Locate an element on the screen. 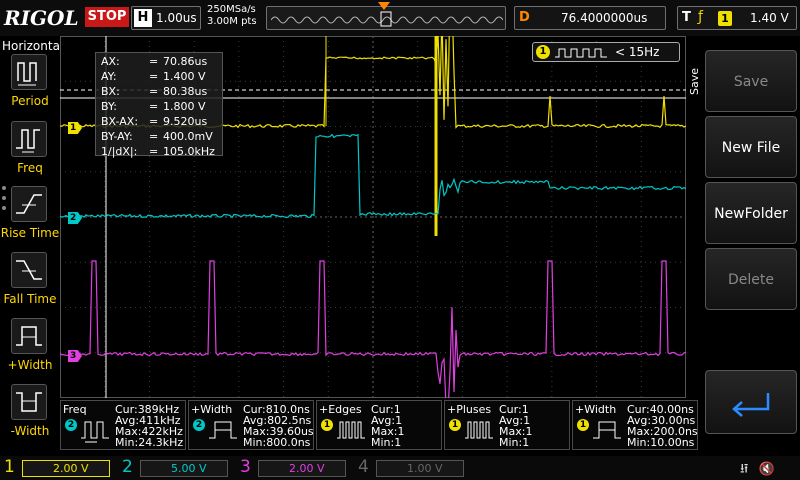  cursor-row: BY: = 1.800 V is located at coordinates (153, 106).